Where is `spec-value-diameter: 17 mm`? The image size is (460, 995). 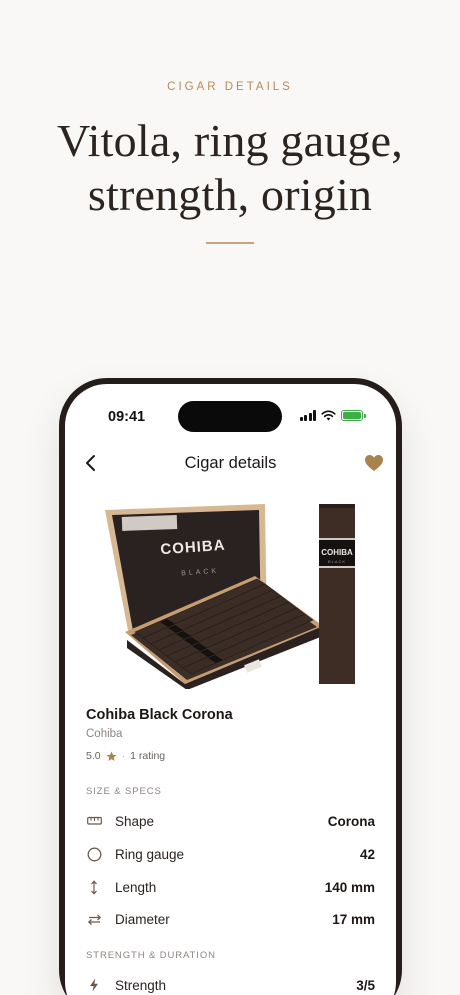
spec-value-diameter: 17 mm is located at coordinates (353, 919).